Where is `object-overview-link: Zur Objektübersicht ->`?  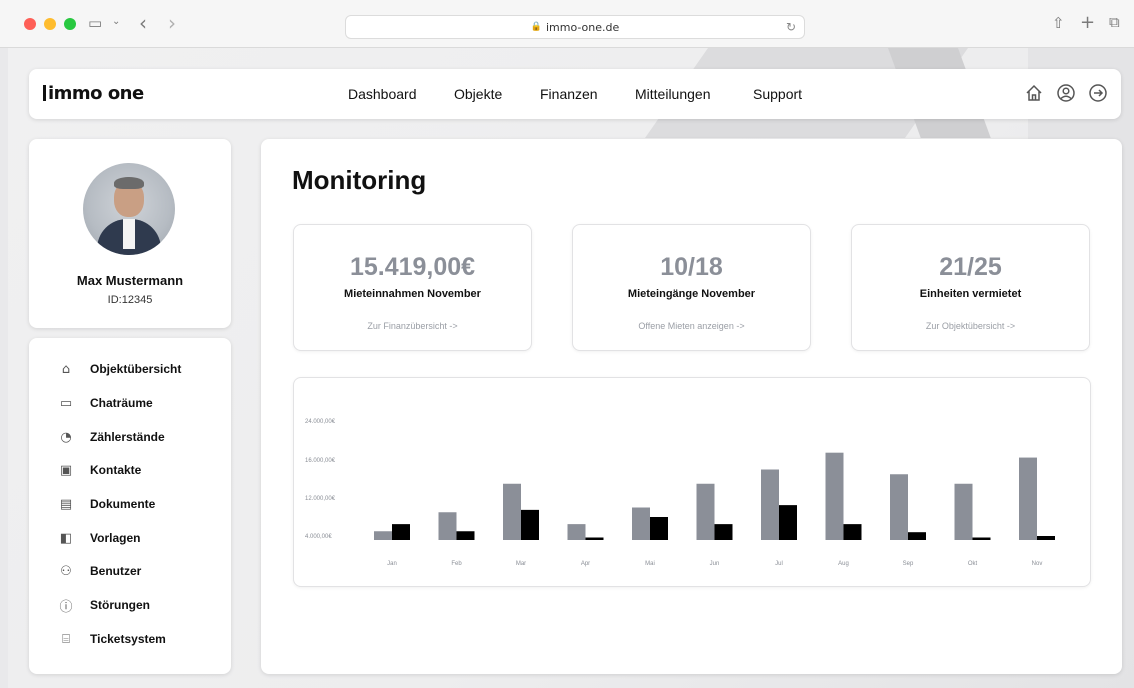 object-overview-link: Zur Objektübersicht -> is located at coordinates (970, 326).